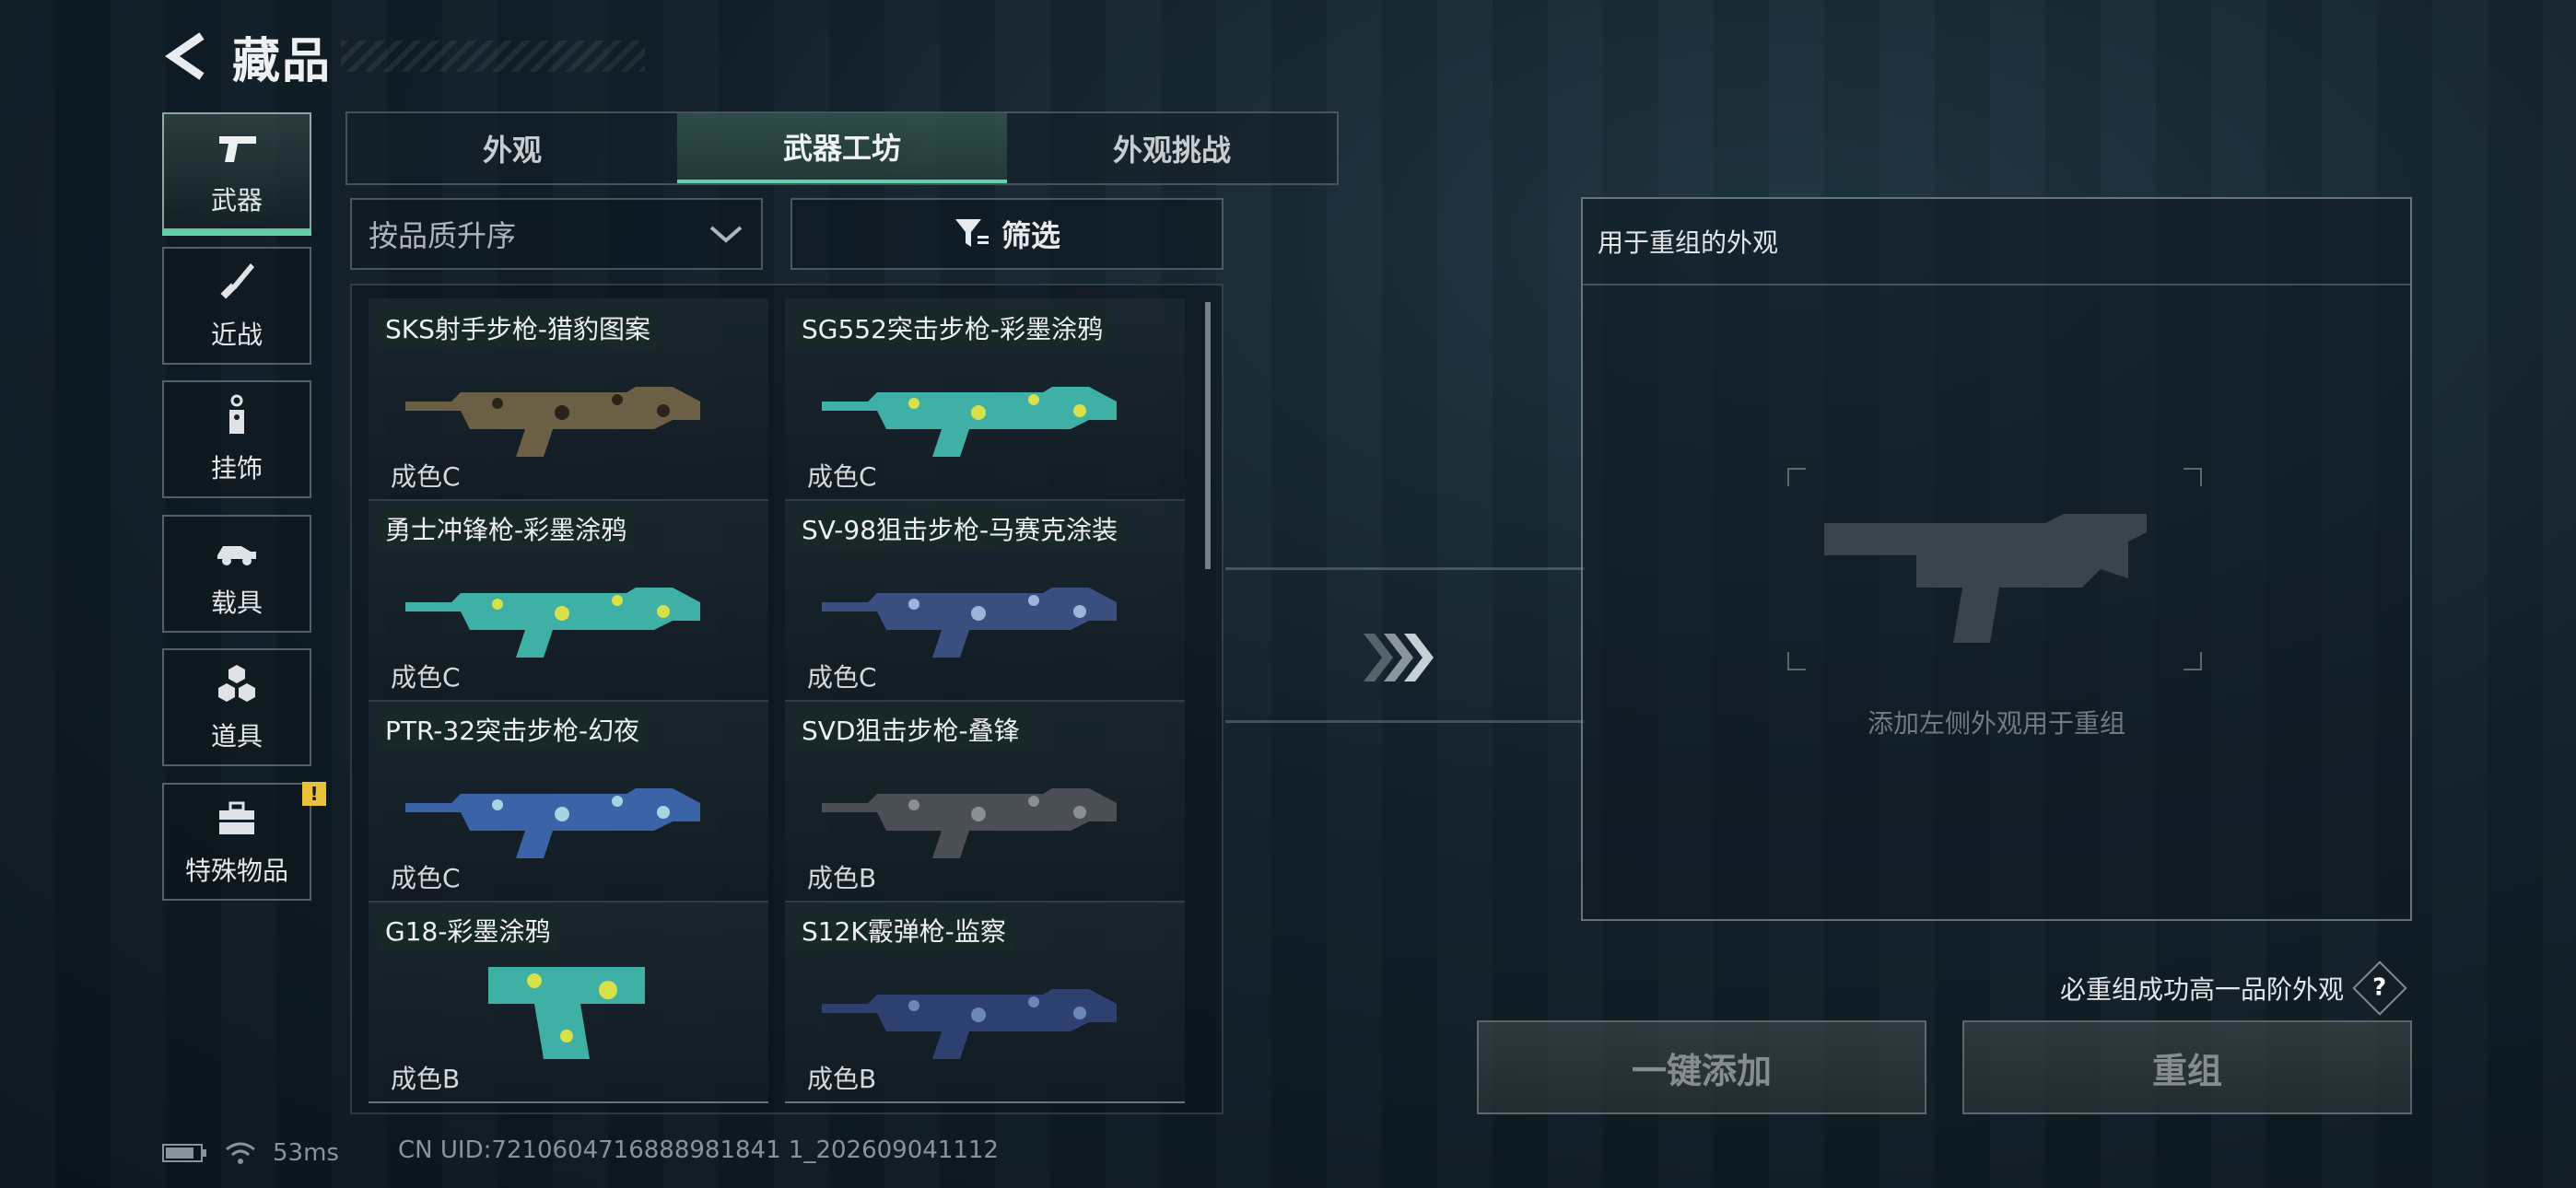 The image size is (2576, 1188). Describe the element at coordinates (903, 930) in the screenshot. I see `weapon-skin-name: S12K霰弹枪-监察` at that location.